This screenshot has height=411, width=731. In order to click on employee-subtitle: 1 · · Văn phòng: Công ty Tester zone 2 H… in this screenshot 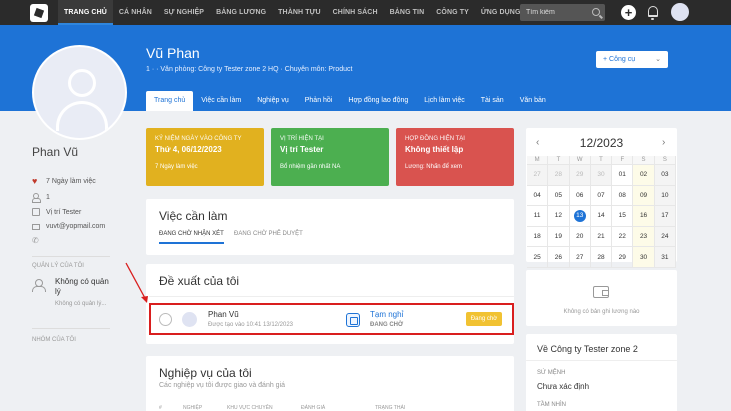, I will do `click(249, 69)`.